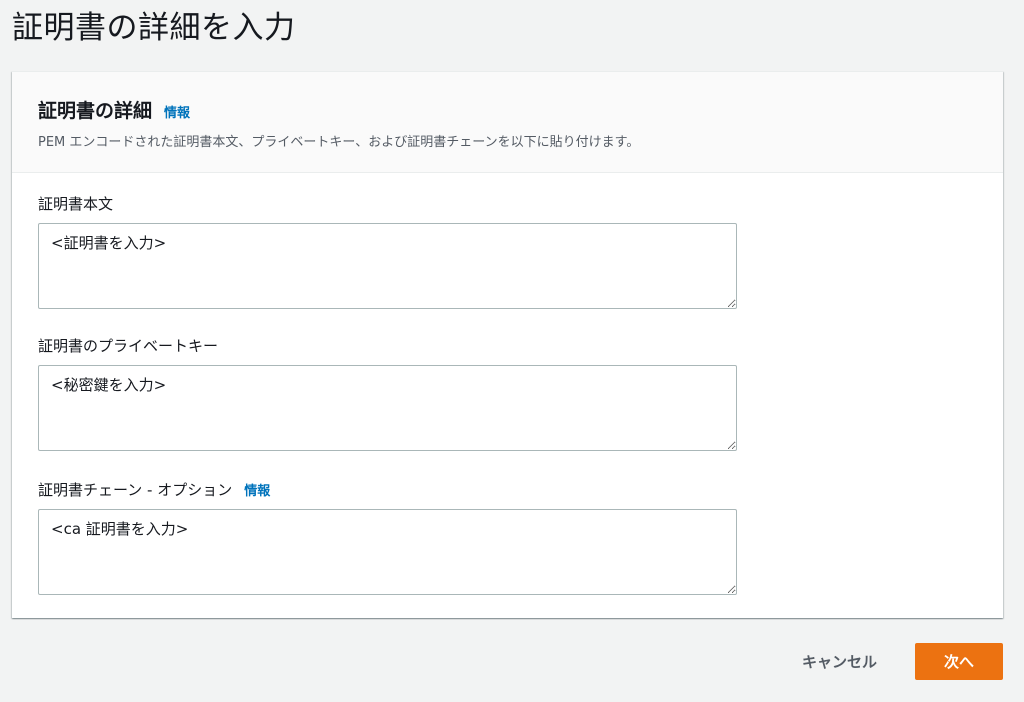 The width and height of the screenshot is (1024, 702). What do you see at coordinates (839, 661) in the screenshot?
I see `cancel-button: キャンセル` at bounding box center [839, 661].